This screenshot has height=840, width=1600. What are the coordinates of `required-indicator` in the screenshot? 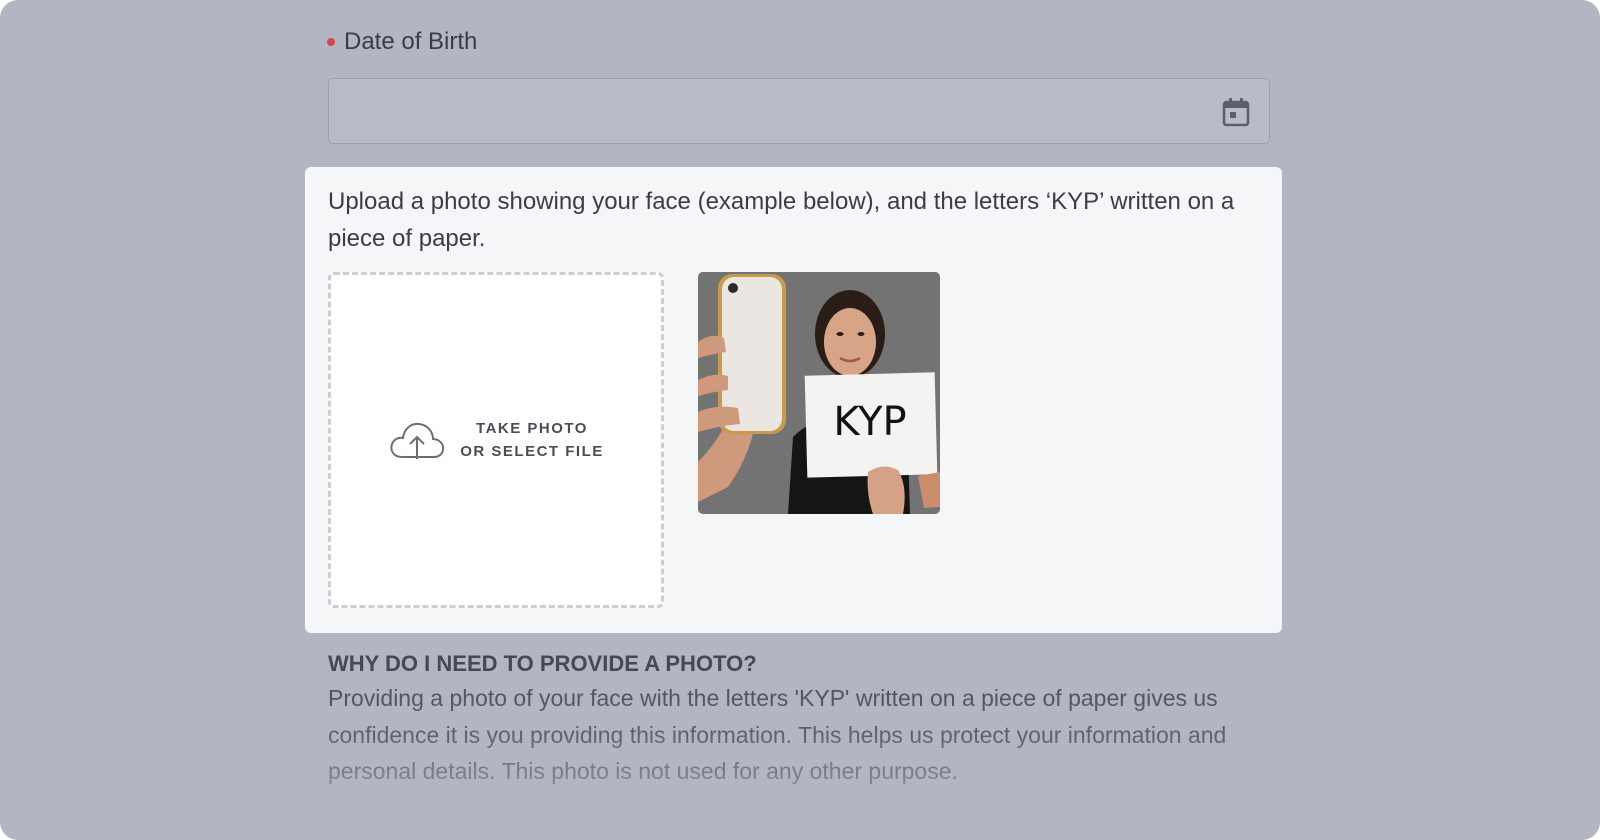 It's located at (331, 42).